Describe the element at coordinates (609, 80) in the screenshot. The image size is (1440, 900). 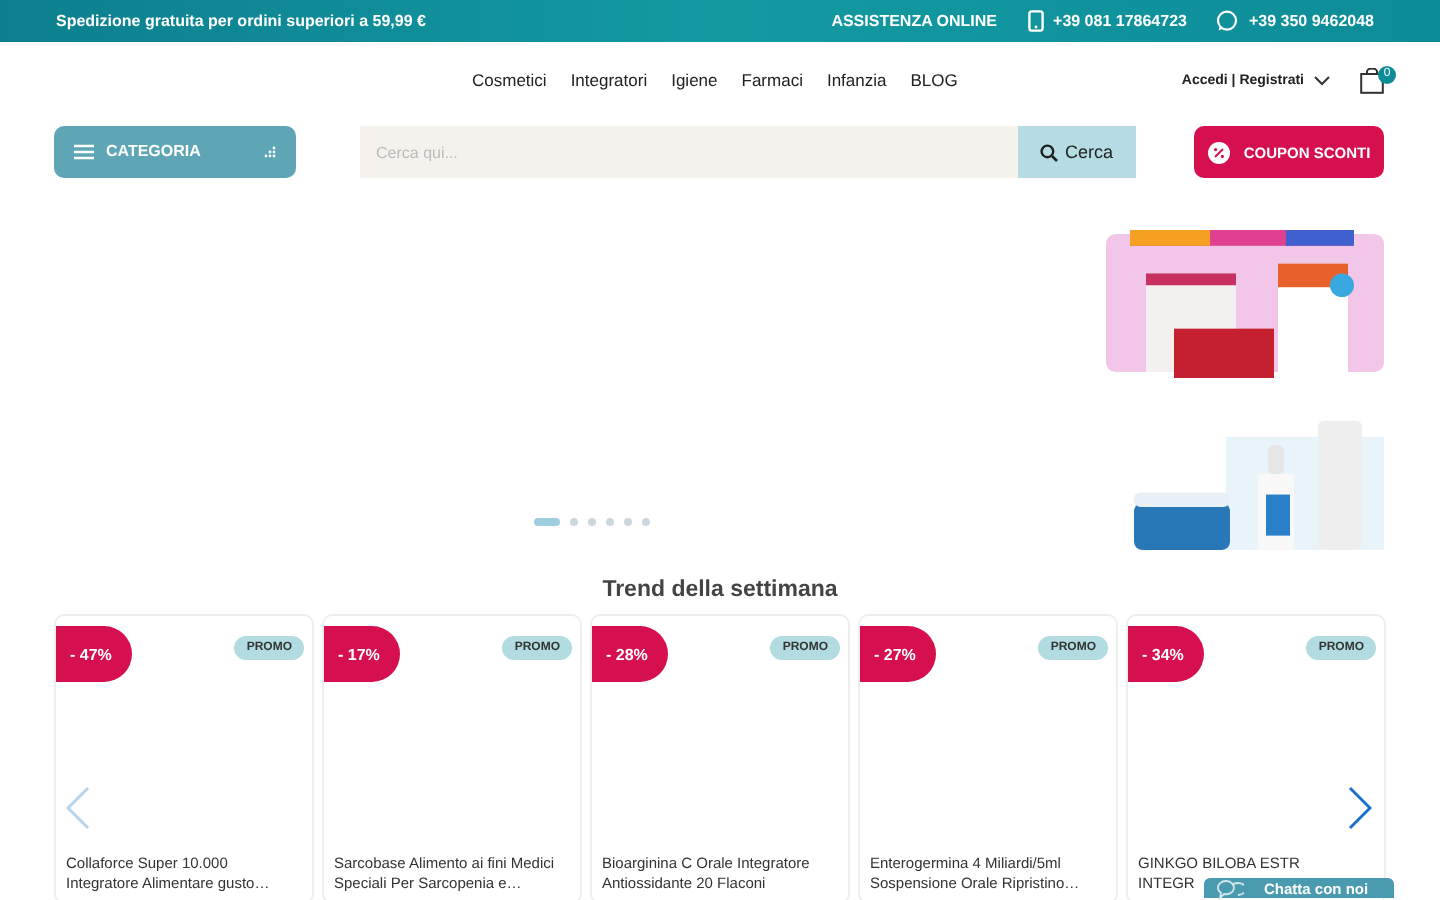
I see `nav-link: Integratori` at that location.